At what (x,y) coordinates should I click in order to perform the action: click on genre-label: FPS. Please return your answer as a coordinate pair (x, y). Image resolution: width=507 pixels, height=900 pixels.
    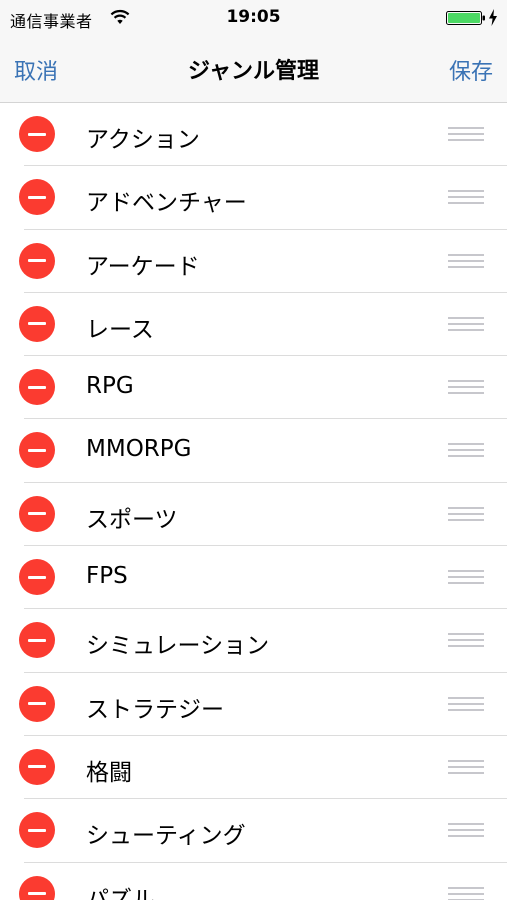
    Looking at the image, I should click on (107, 576).